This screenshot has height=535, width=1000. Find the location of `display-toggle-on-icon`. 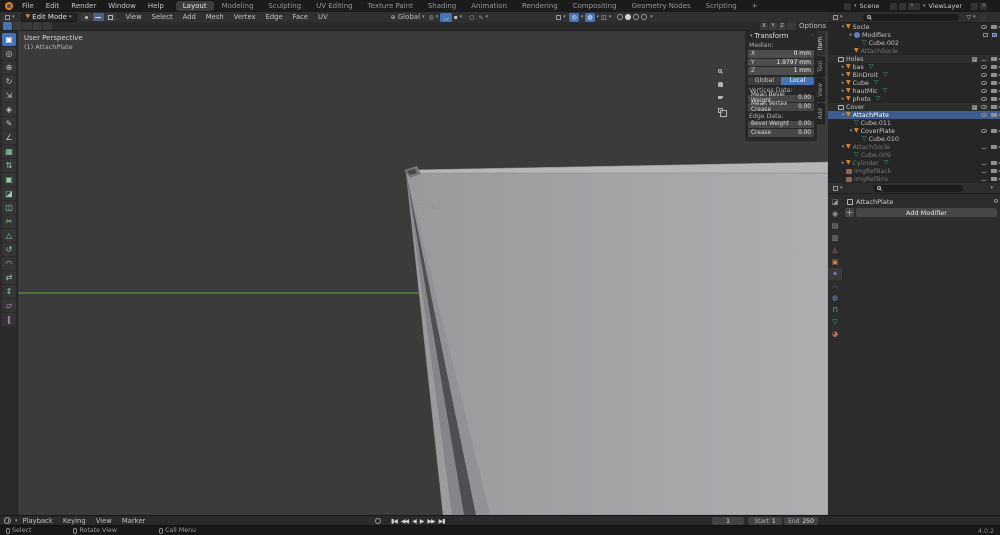

display-toggle-on-icon is located at coordinates (994, 35).